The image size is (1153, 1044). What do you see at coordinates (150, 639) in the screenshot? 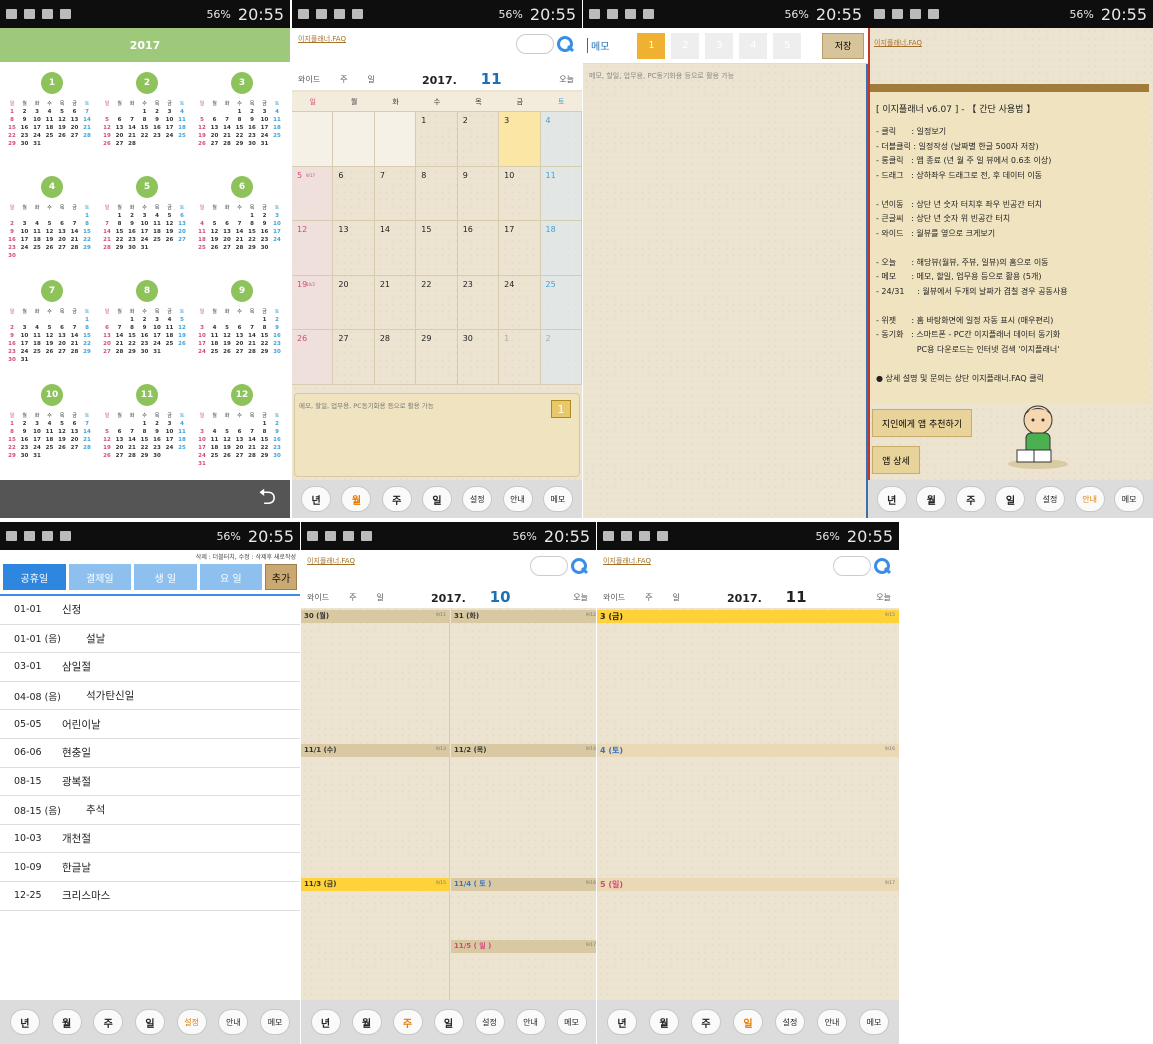
I see `holiday-row: 01-01 (음) 설날` at bounding box center [150, 639].